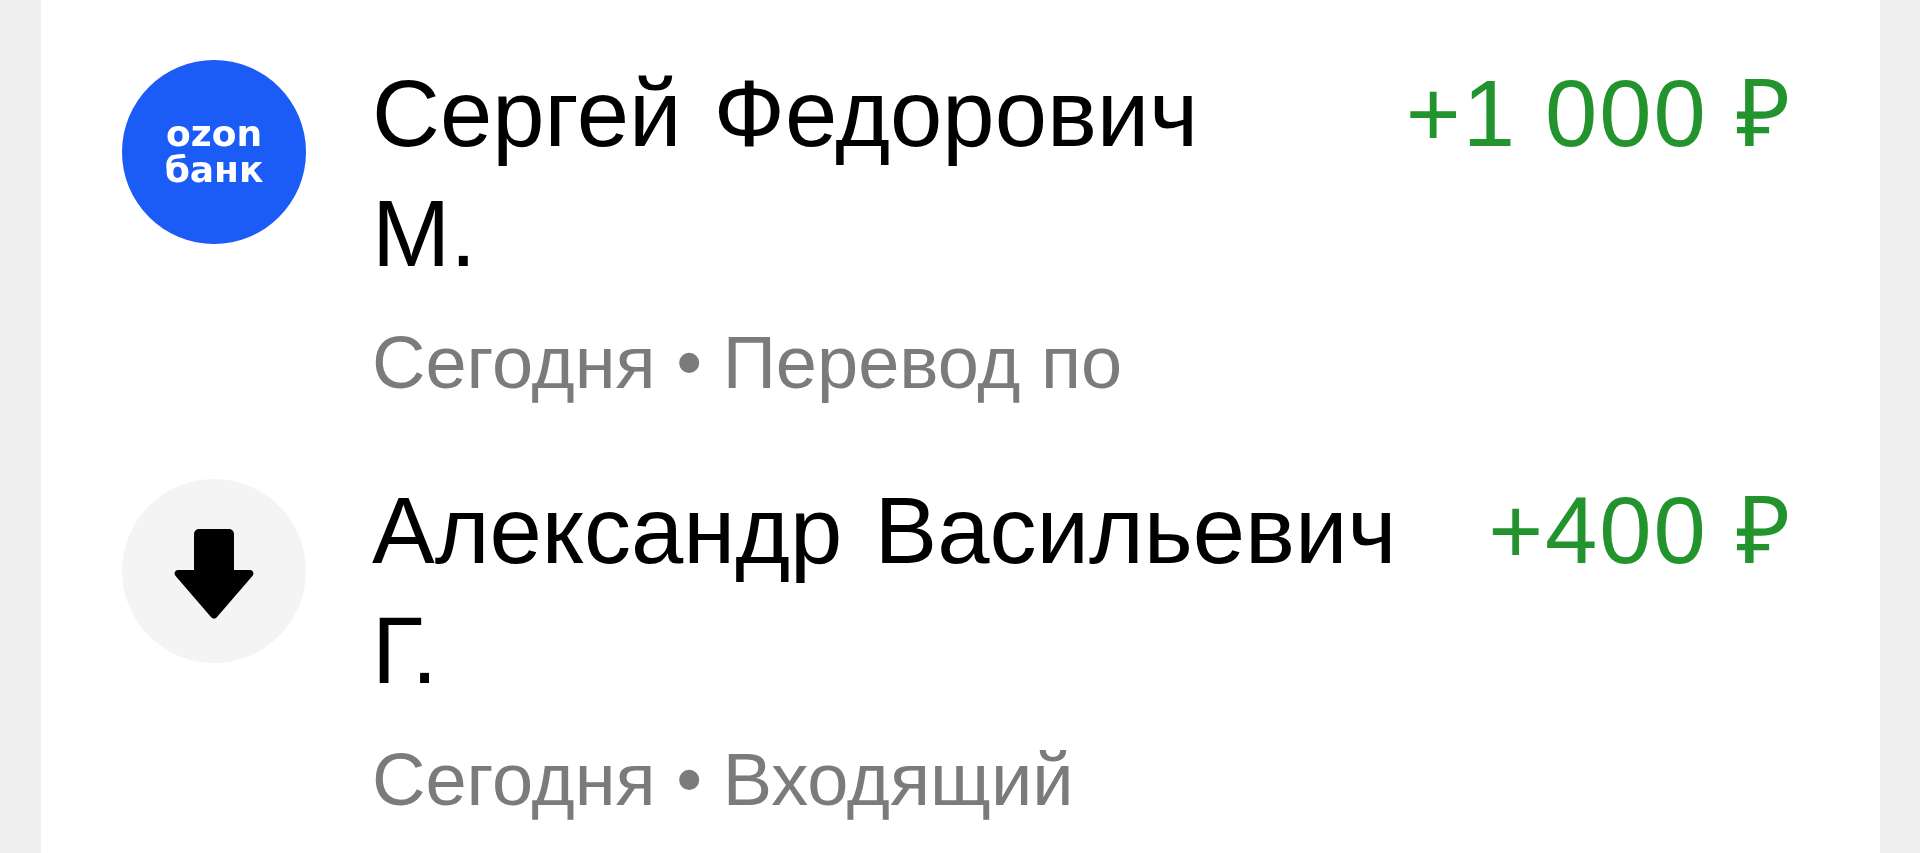 The image size is (1920, 853). I want to click on logo-text: банк, so click(214, 170).